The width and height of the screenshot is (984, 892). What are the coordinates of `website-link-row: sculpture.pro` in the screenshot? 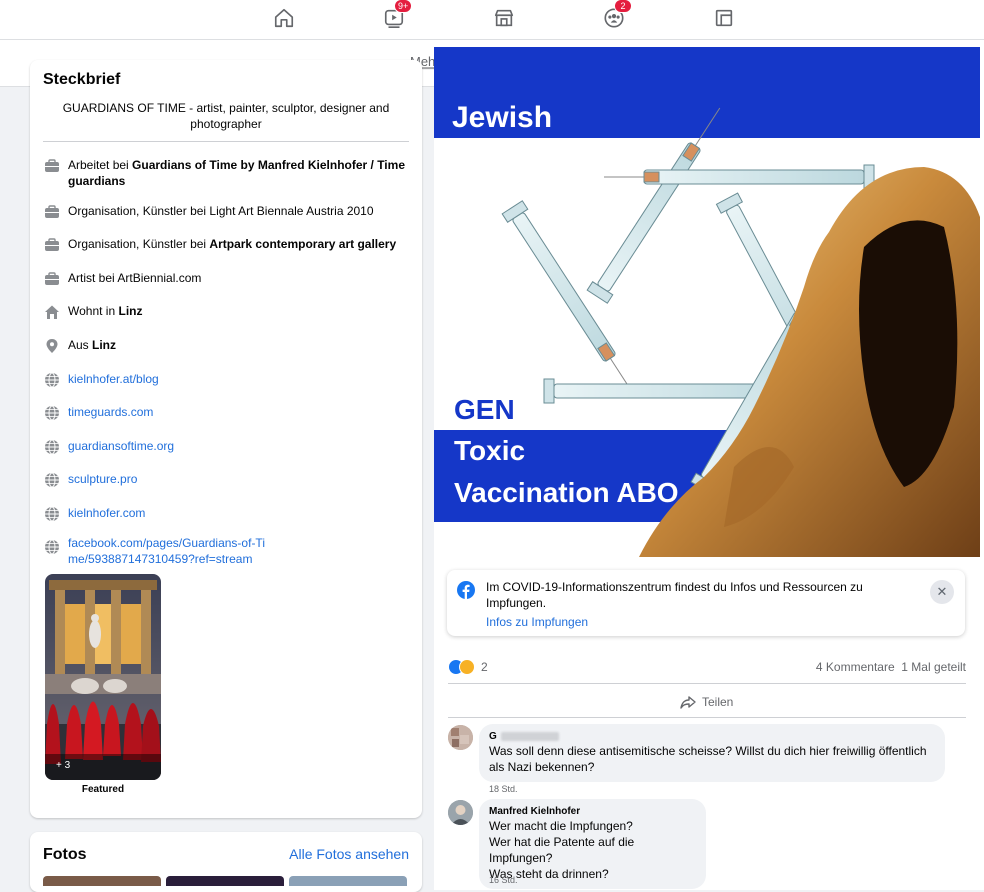 It's located at (228, 480).